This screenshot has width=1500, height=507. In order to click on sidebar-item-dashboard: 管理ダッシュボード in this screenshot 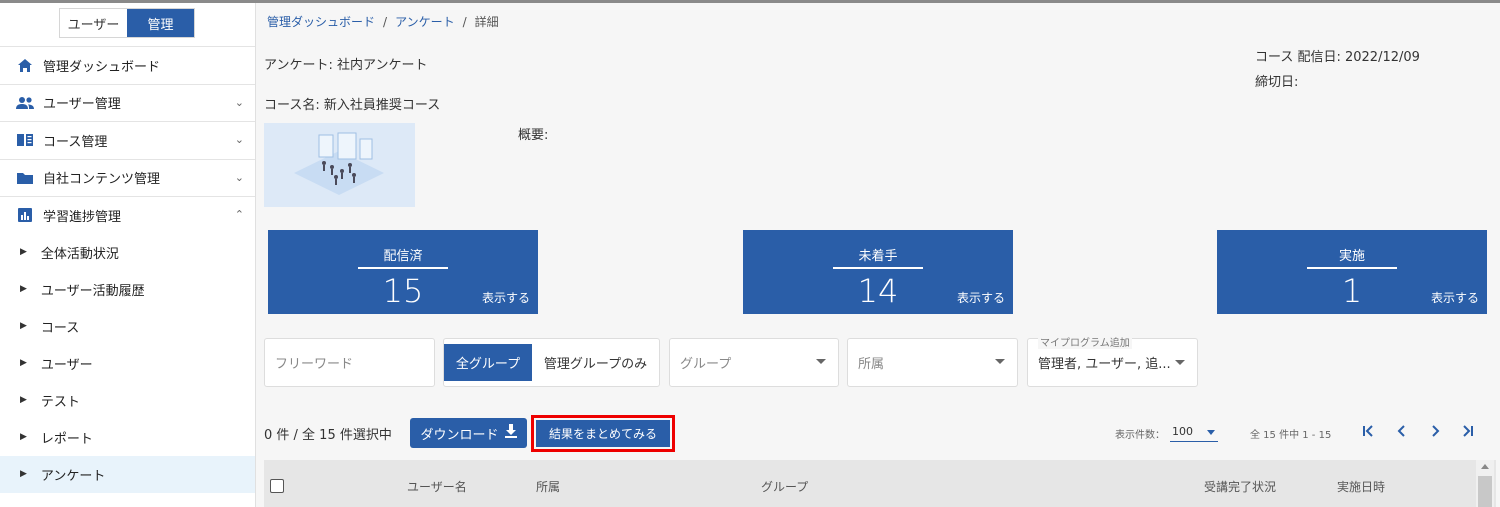, I will do `click(127, 65)`.